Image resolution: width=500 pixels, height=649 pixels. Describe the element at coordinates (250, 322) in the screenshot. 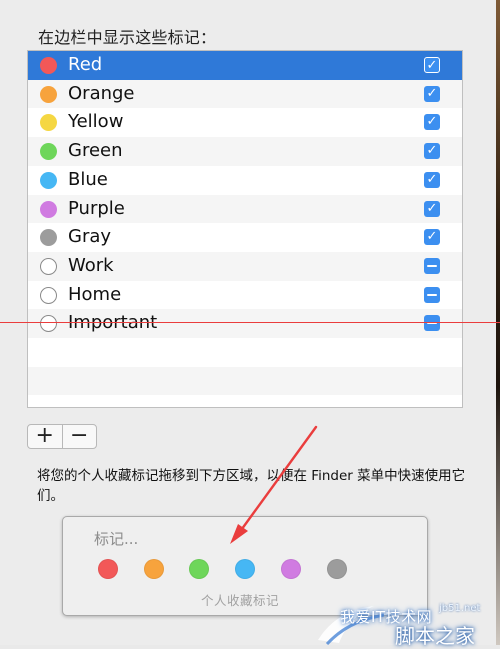

I see `annotation-red-line` at that location.